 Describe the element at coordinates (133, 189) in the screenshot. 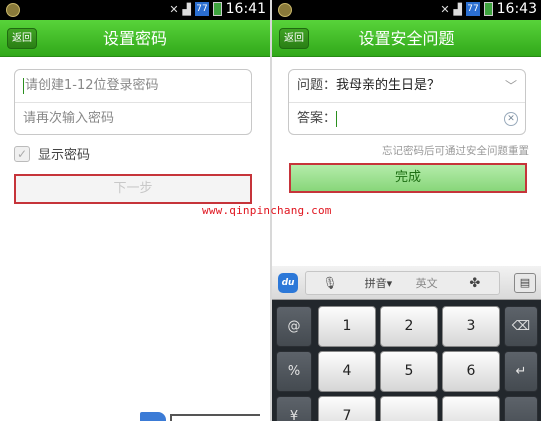

I see `next-button: 下一步` at that location.